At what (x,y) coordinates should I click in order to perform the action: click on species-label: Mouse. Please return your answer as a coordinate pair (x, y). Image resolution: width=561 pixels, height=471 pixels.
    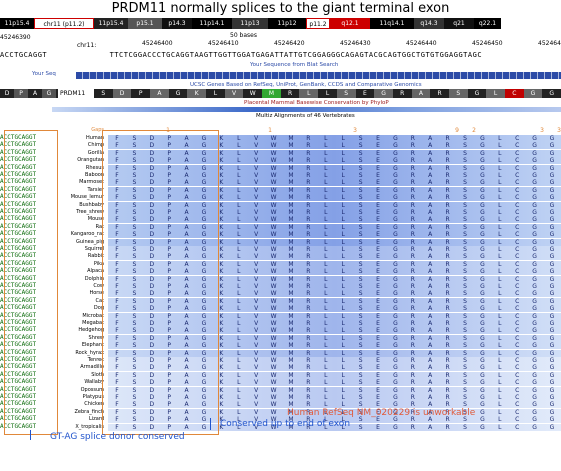
    Looking at the image, I should click on (78, 219).